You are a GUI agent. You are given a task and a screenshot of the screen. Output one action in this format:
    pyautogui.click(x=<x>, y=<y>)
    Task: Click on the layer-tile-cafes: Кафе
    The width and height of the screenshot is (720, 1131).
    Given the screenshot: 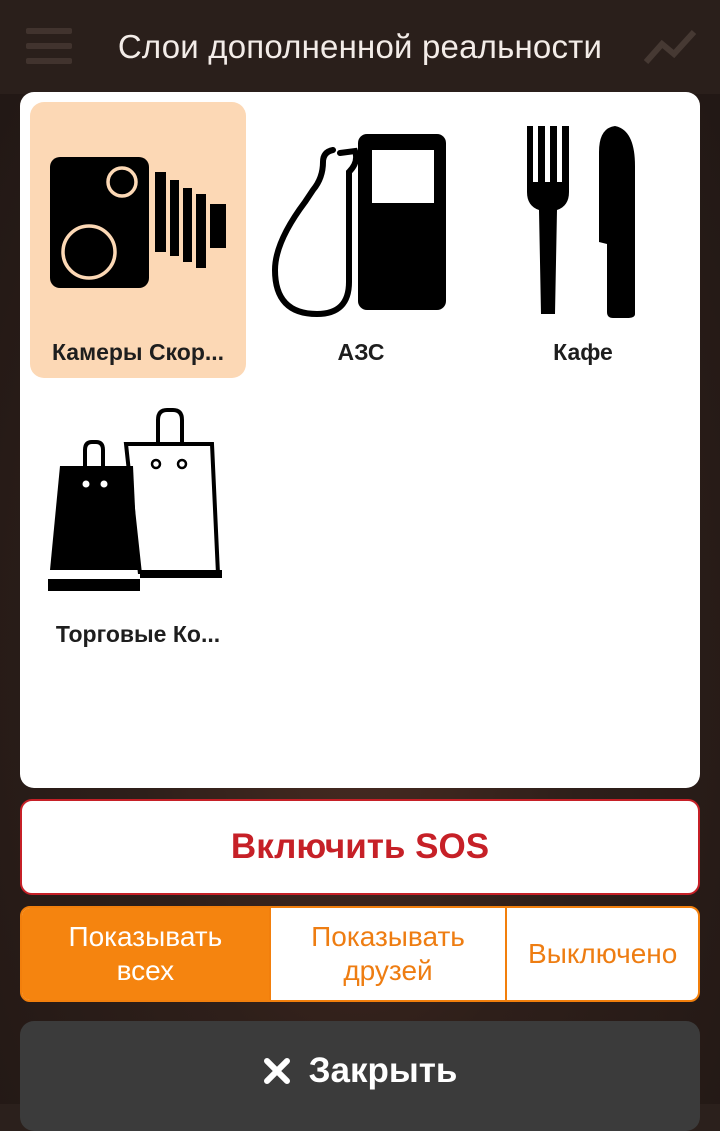 What is the action you would take?
    pyautogui.click(x=583, y=240)
    